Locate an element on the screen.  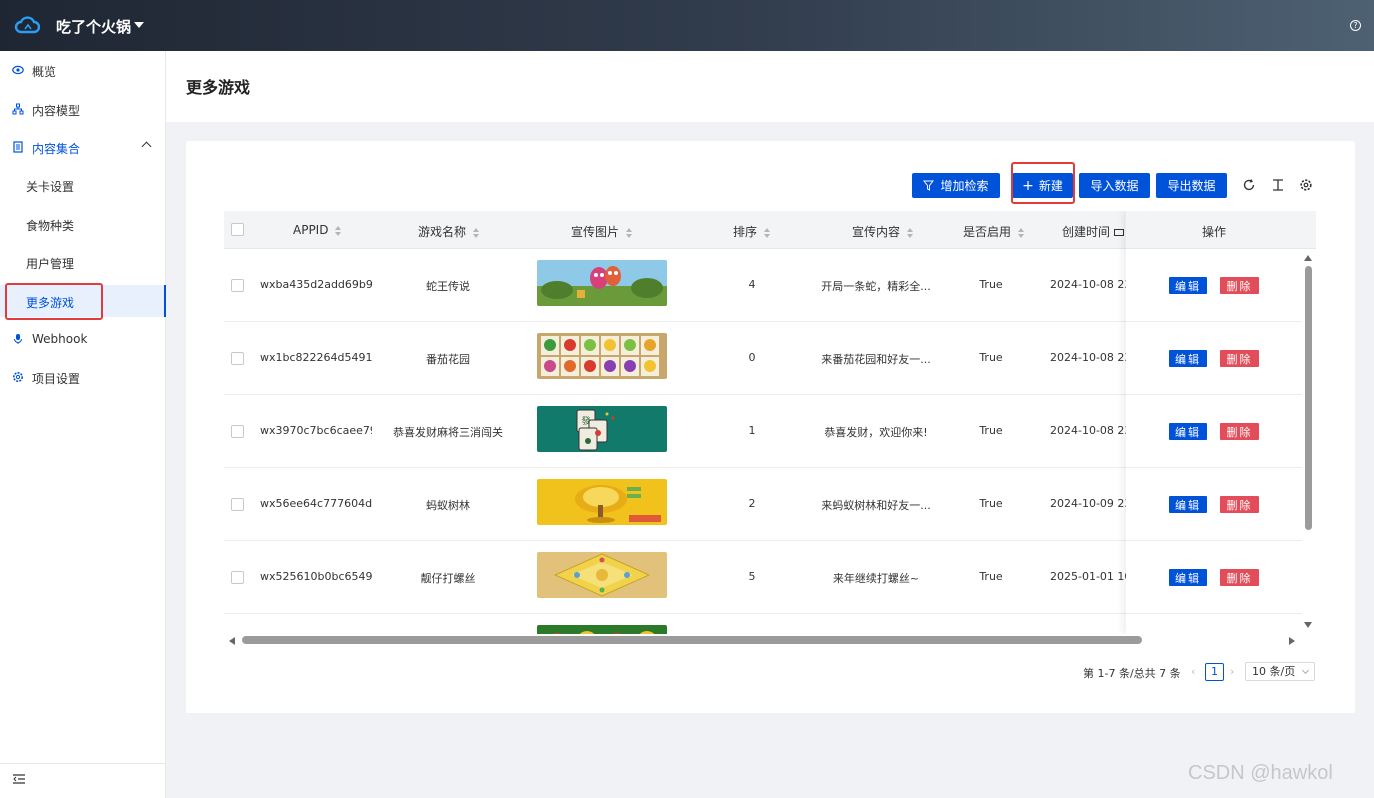
add-filter-button: 增加检索 is located at coordinates (956, 185).